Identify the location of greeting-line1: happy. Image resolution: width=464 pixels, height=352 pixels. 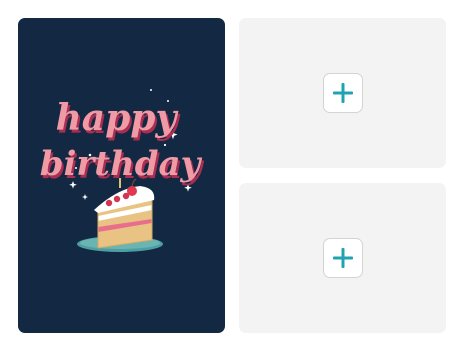
(117, 118).